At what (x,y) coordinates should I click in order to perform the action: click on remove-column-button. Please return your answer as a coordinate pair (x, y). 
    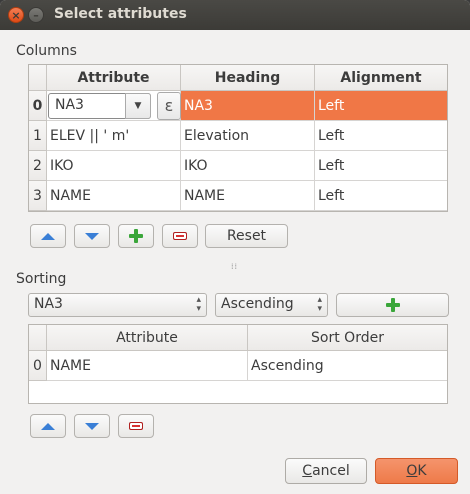
    Looking at the image, I should click on (180, 236).